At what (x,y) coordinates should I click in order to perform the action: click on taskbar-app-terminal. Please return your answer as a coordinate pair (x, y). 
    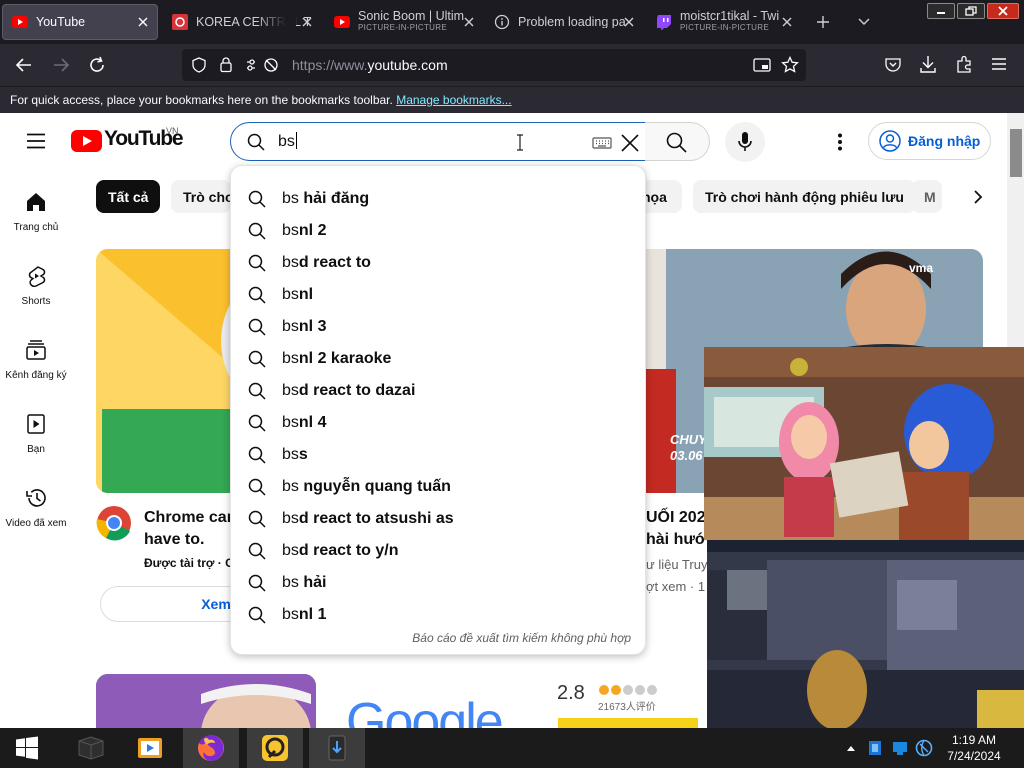
    Looking at the image, I should click on (90, 748).